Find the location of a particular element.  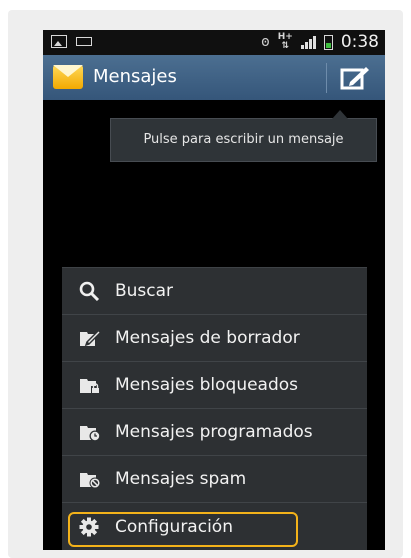

compose-icon is located at coordinates (355, 78).